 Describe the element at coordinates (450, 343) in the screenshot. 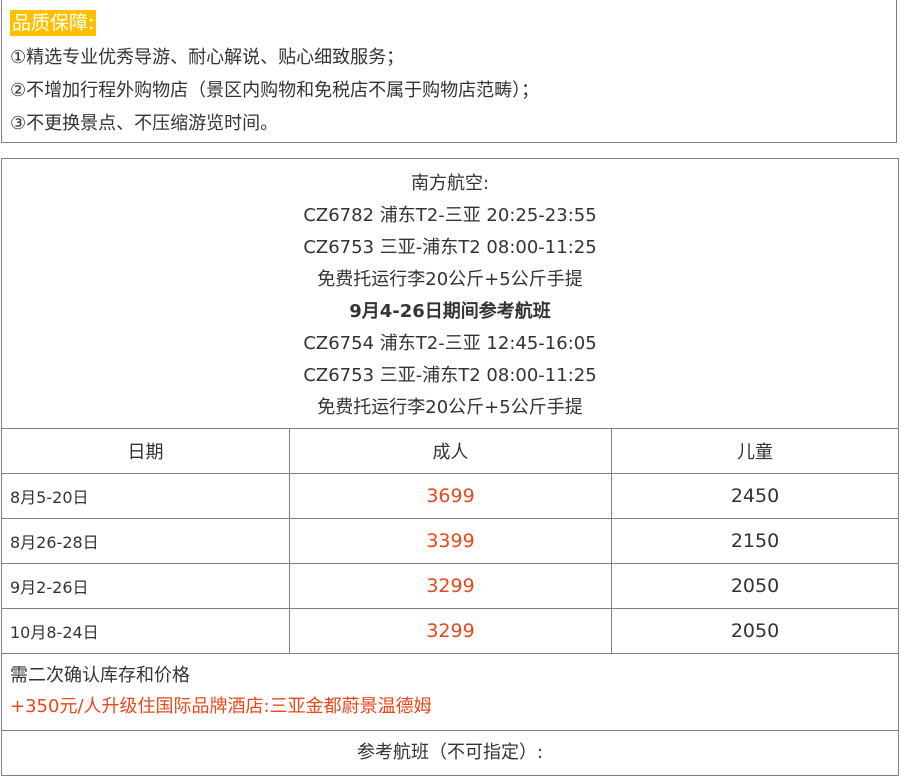

I see `flight-line: CZ6754 浦东T2-三亚 12:45-16:05` at that location.